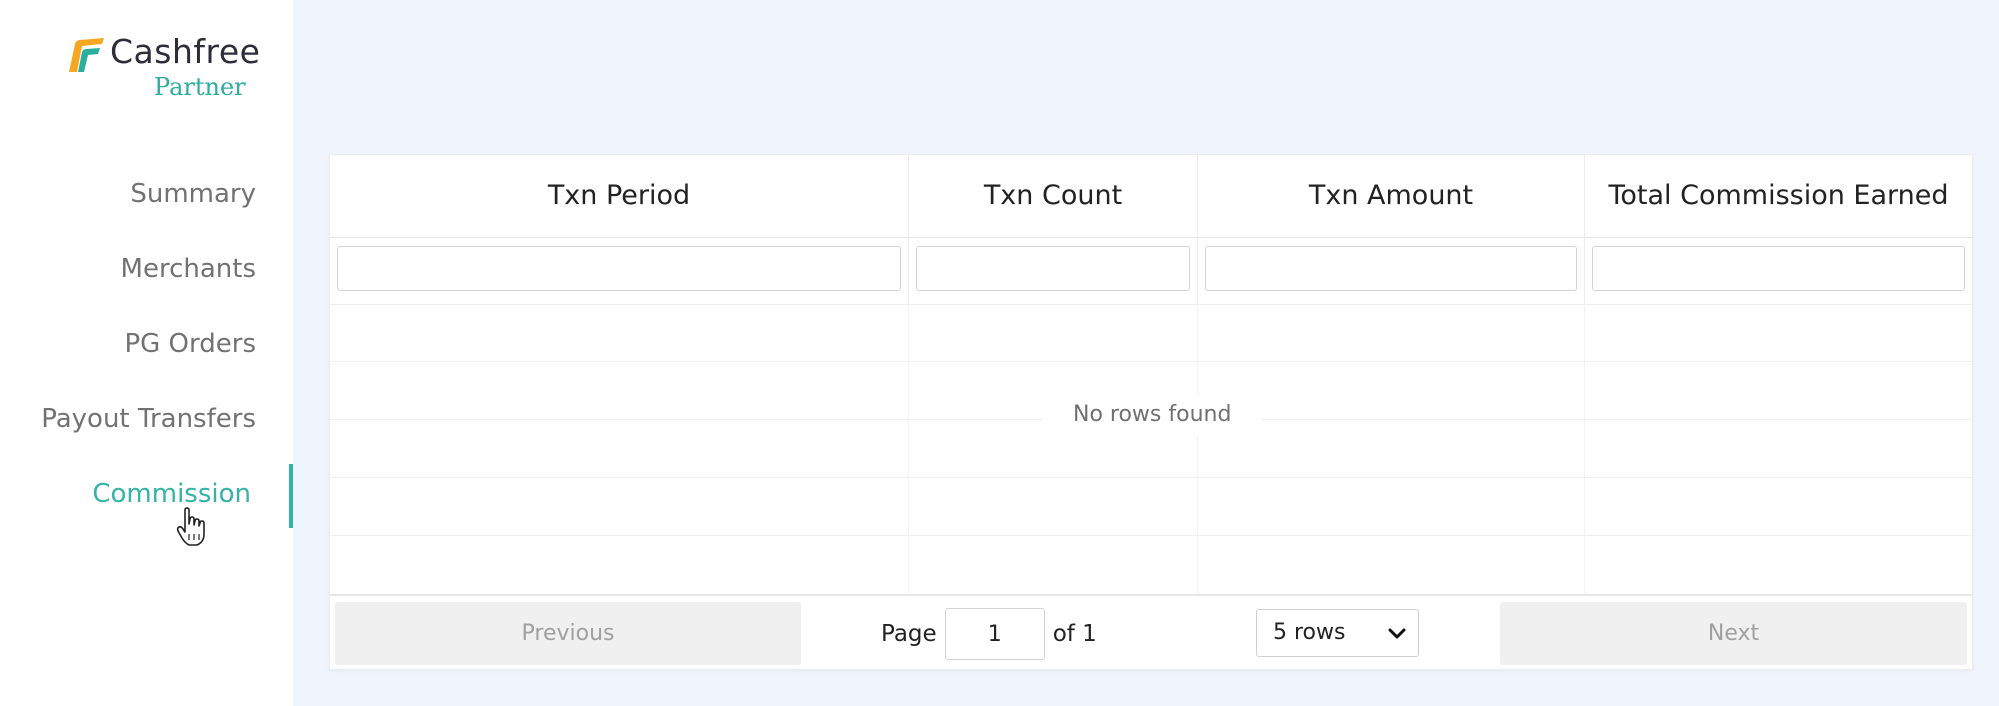 The height and width of the screenshot is (706, 1999). I want to click on filter-input-txn-period, so click(619, 268).